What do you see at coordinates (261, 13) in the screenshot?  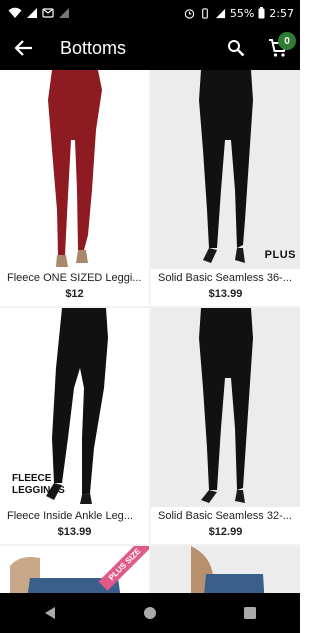 I see `battery-icon` at bounding box center [261, 13].